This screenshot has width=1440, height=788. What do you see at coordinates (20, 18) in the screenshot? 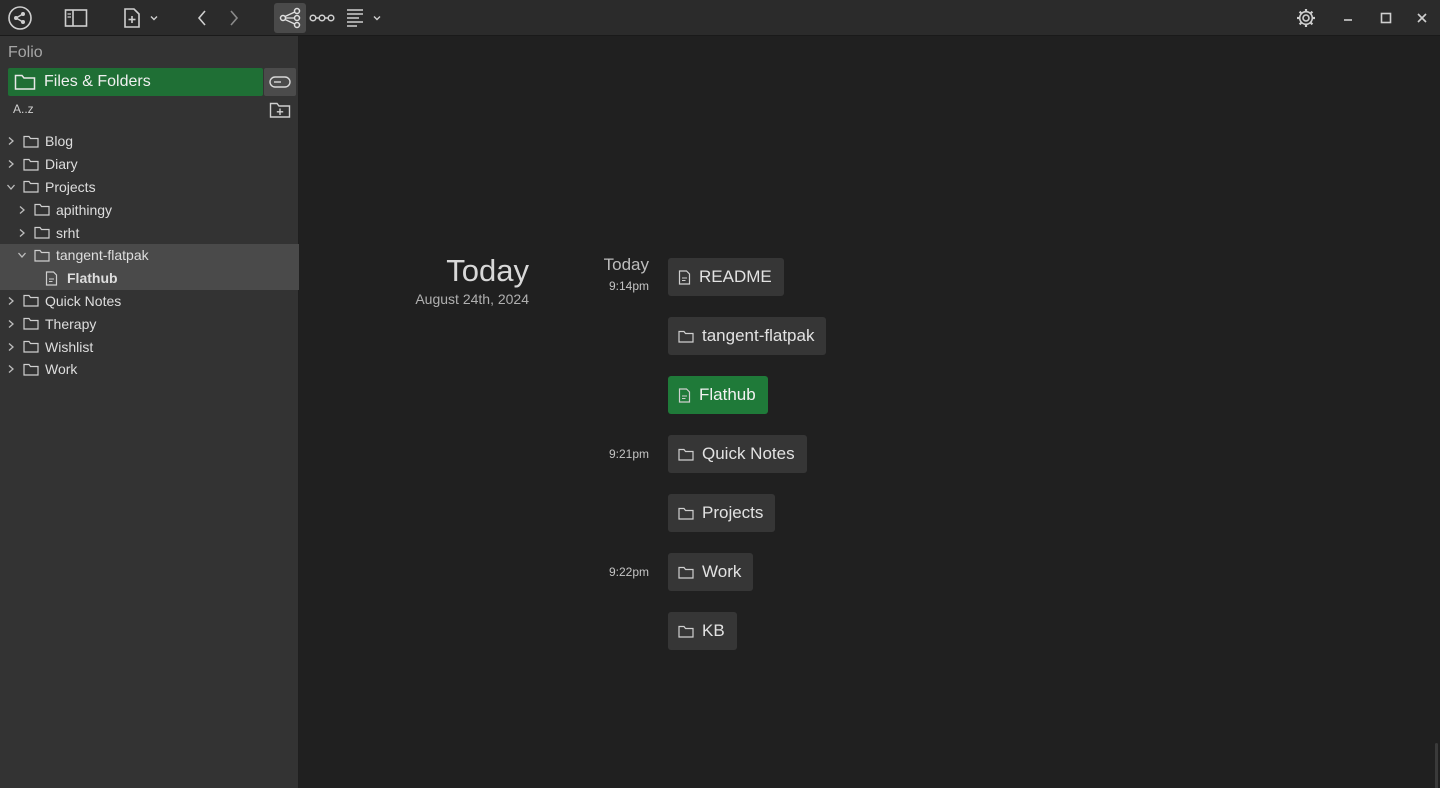
I see `app-logo-icon` at bounding box center [20, 18].